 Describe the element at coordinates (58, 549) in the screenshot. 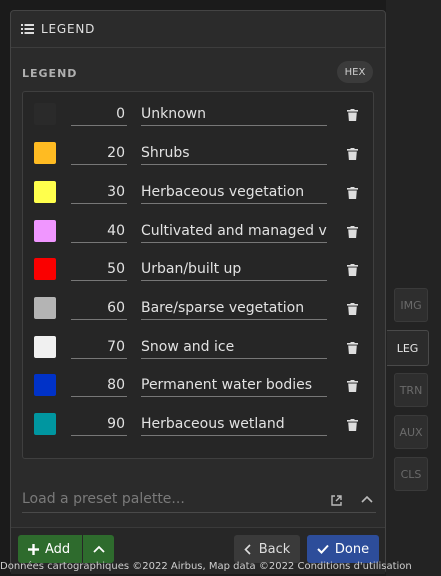

I see `add-label: Add` at that location.